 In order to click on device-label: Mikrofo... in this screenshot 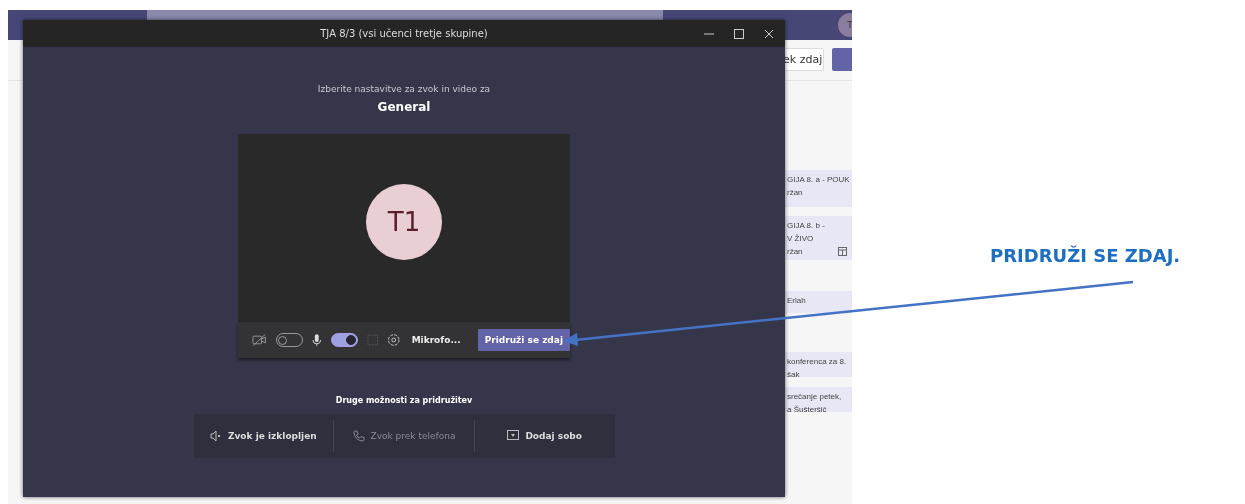, I will do `click(436, 340)`.